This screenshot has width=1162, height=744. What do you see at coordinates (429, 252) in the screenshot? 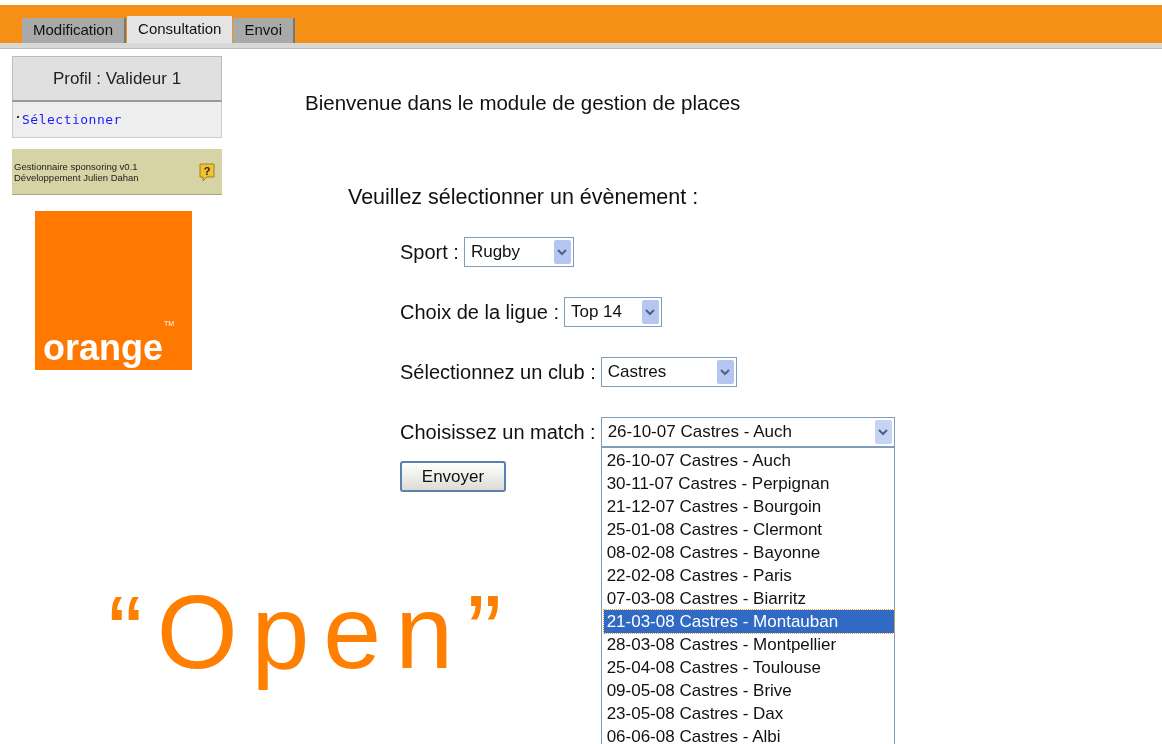
I see `field-label: Sport :` at bounding box center [429, 252].